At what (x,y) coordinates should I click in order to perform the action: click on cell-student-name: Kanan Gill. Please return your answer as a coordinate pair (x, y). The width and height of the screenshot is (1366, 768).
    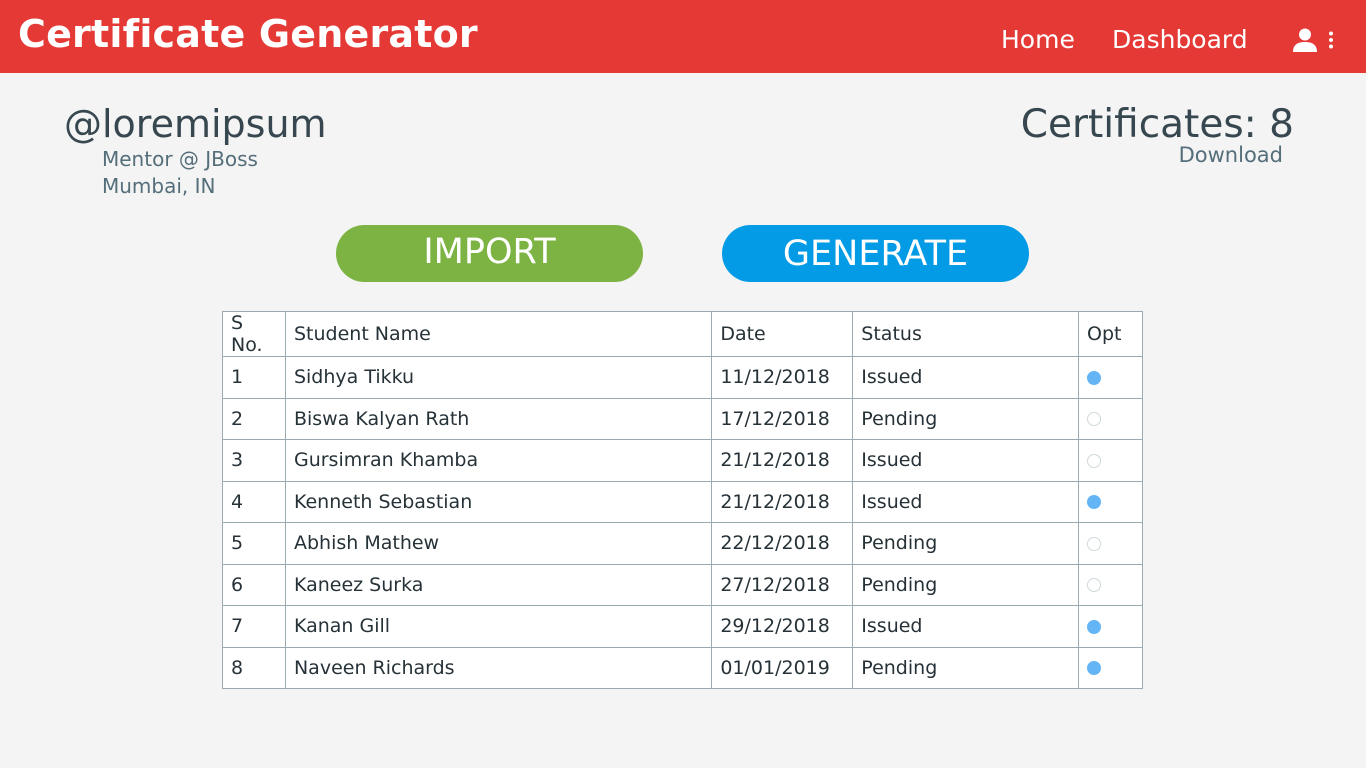
    Looking at the image, I should click on (498, 626).